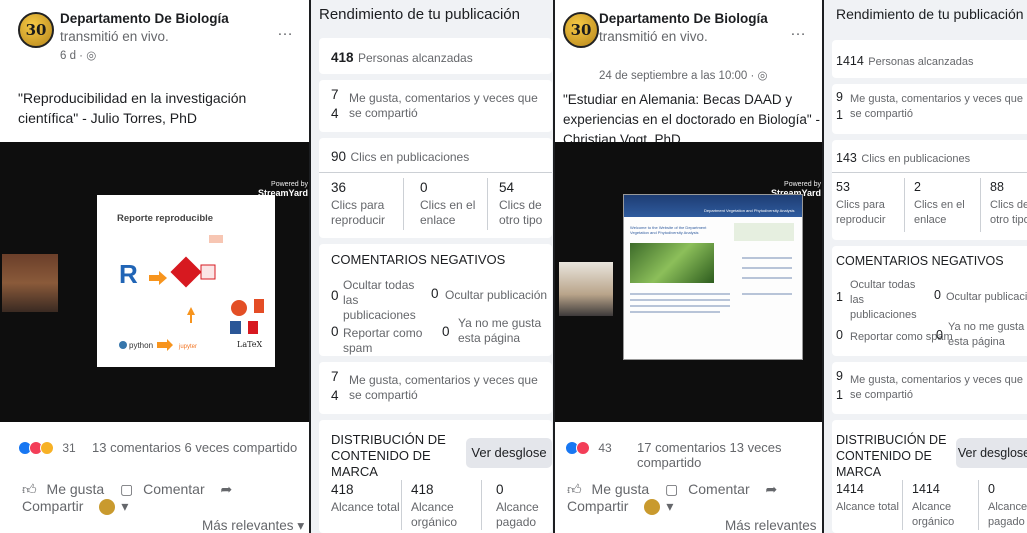 The width and height of the screenshot is (1027, 533). I want to click on love-icon, so click(583, 447).